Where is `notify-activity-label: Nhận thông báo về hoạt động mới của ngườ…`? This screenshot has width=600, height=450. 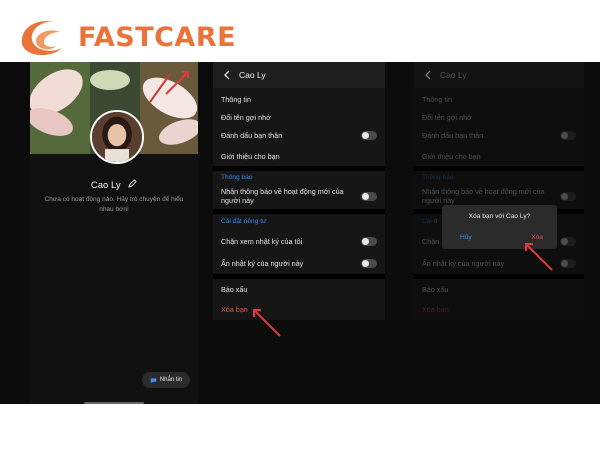 notify-activity-label: Nhận thông báo về hoạt động mới của ngườ… is located at coordinates (282, 196).